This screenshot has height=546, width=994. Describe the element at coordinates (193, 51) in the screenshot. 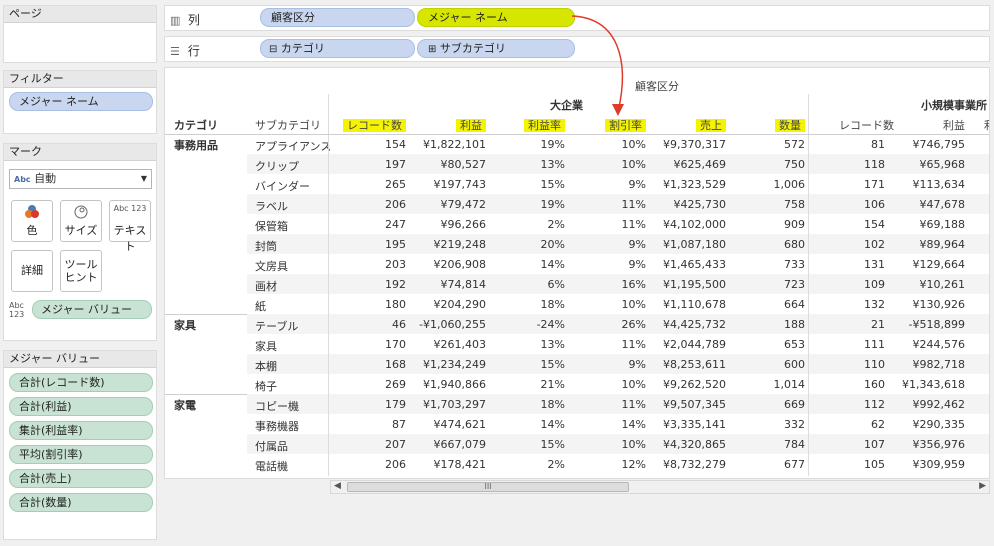

I see `rows-label: 行` at that location.